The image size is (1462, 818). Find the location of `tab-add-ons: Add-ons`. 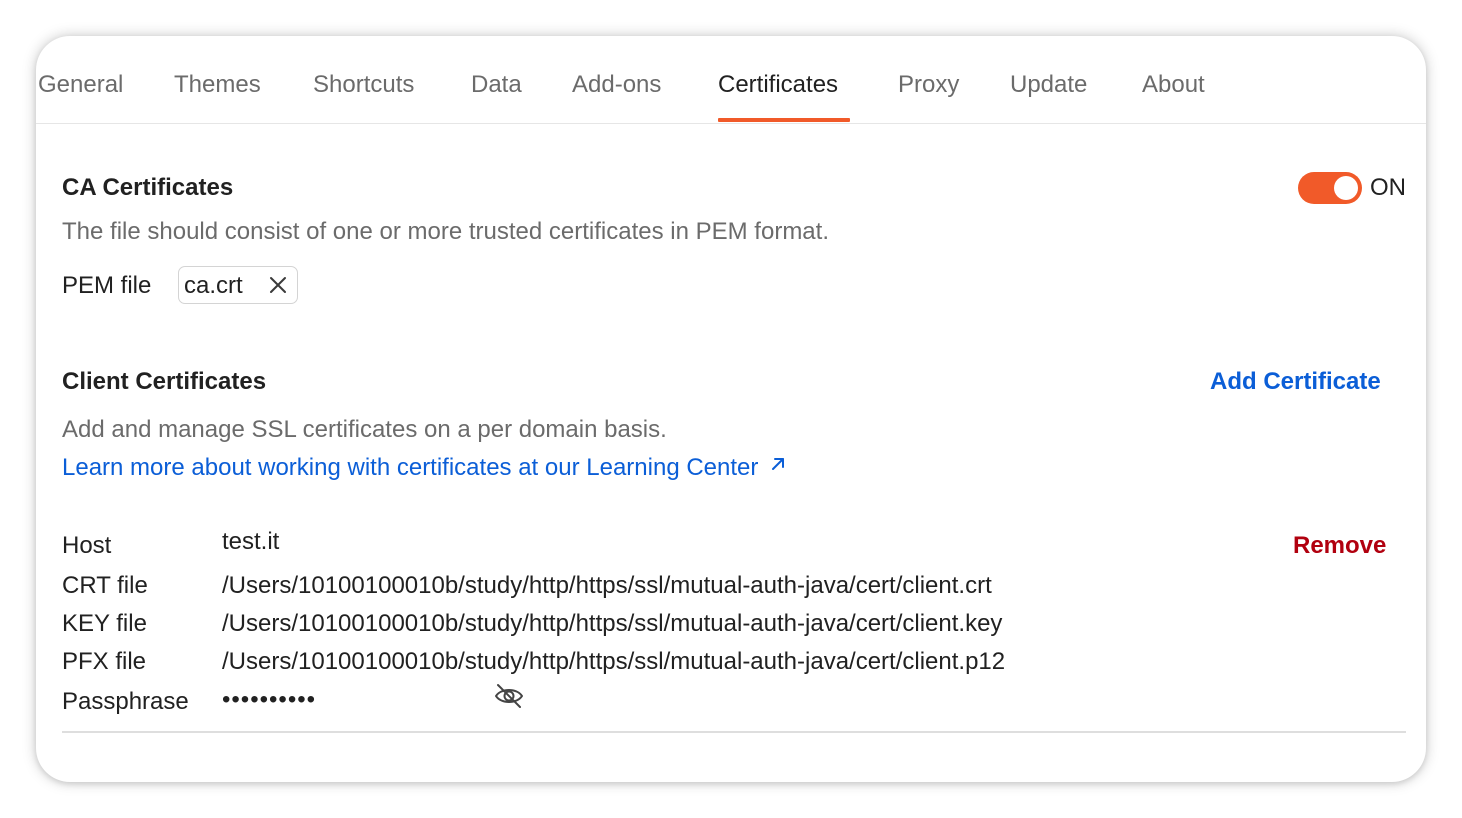

tab-add-ons: Add-ons is located at coordinates (616, 85).